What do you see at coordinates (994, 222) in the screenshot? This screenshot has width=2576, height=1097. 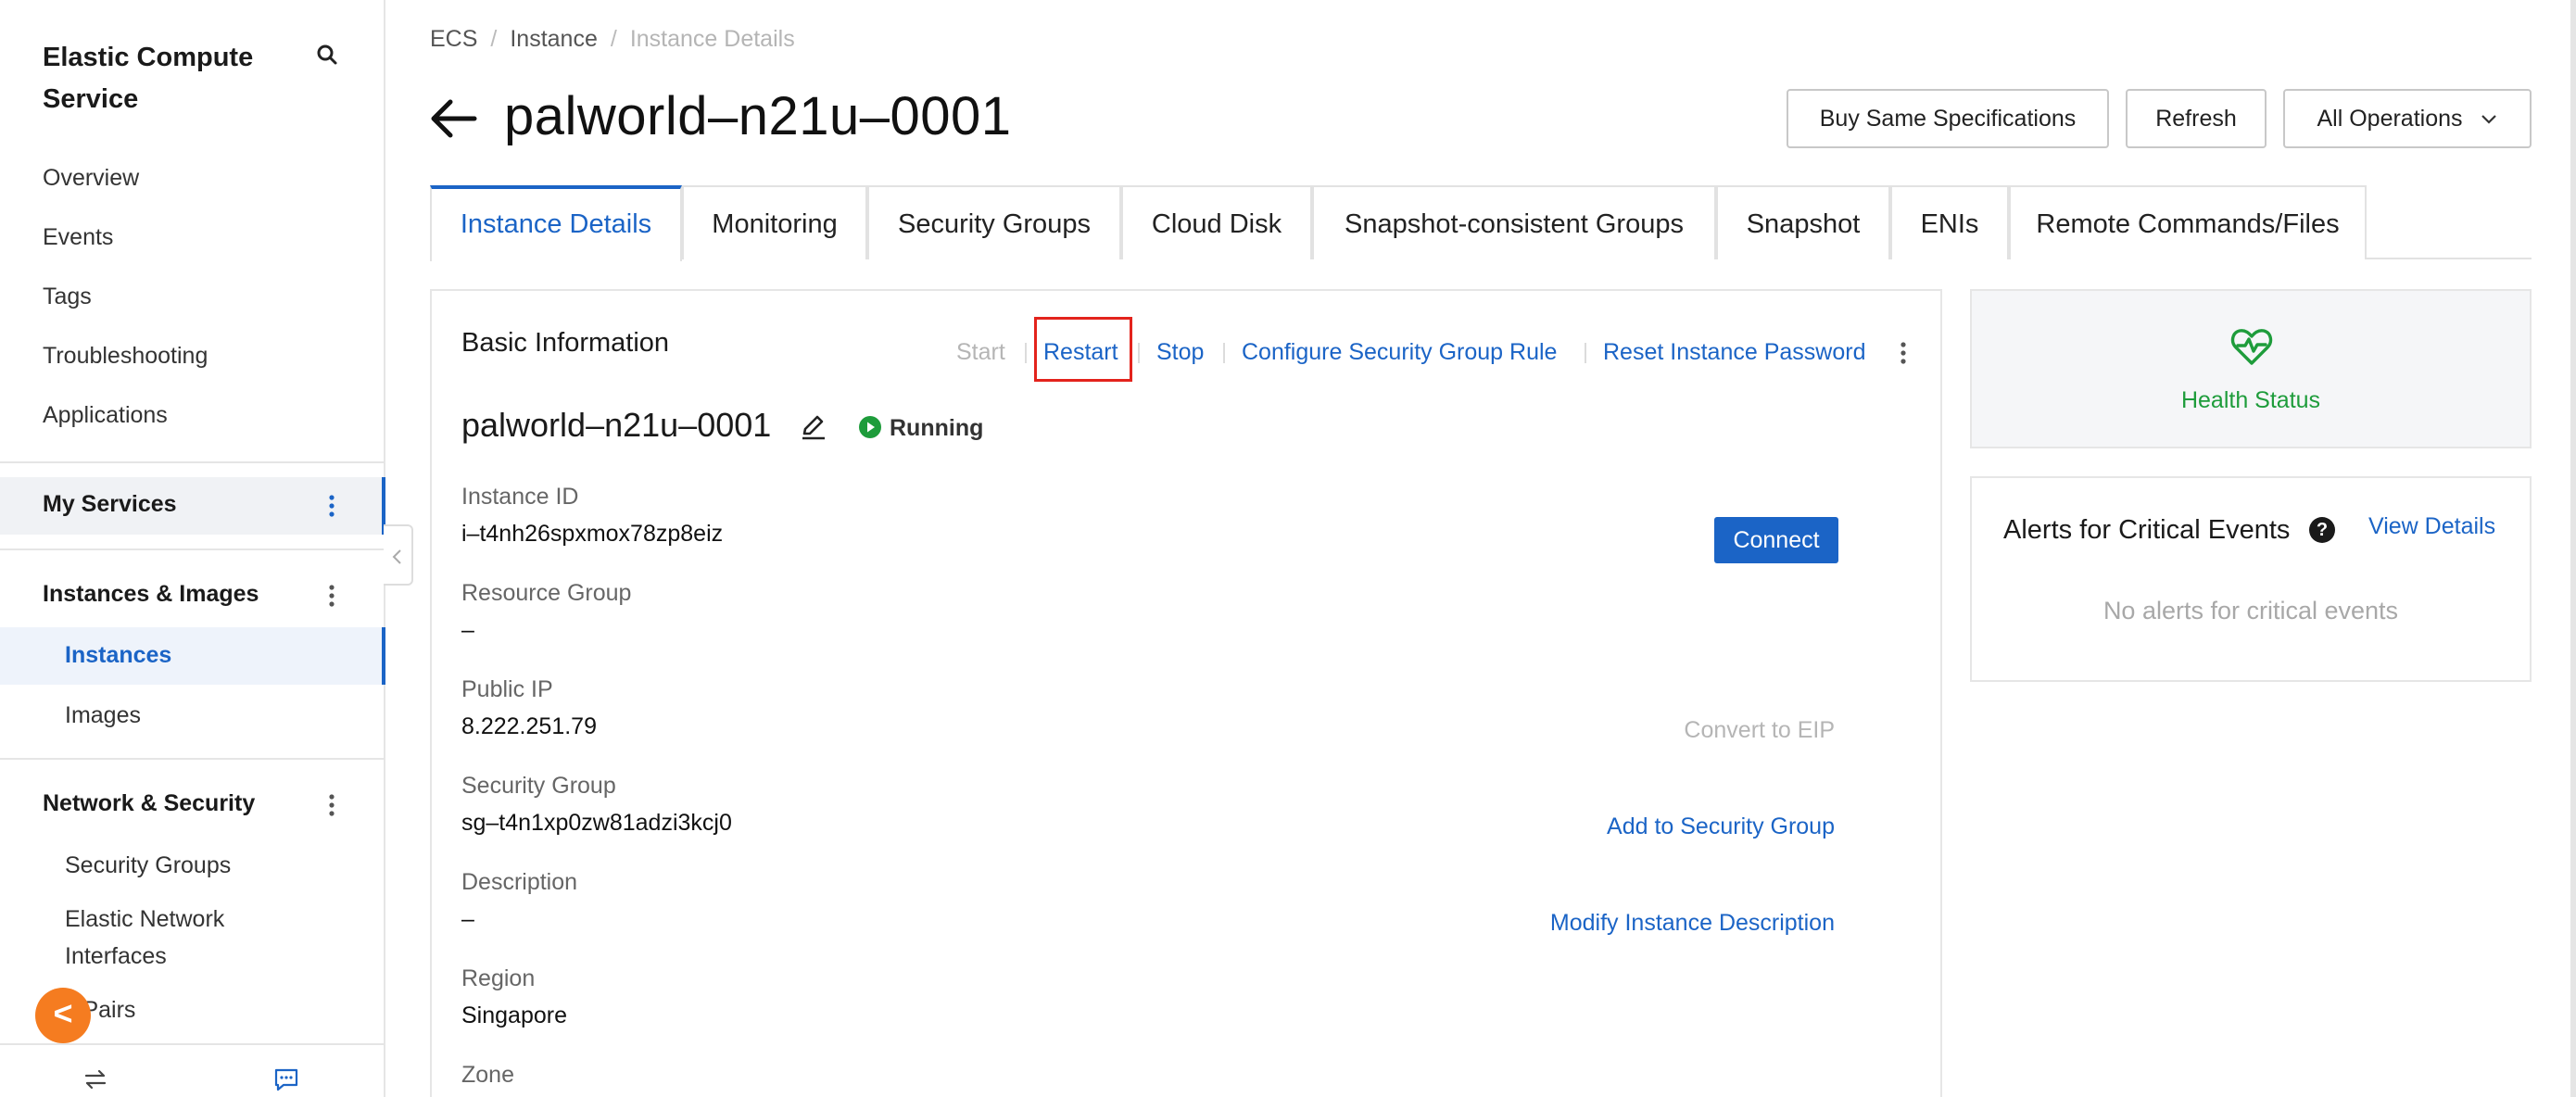 I see `tab-security-groups: Security Groups` at bounding box center [994, 222].